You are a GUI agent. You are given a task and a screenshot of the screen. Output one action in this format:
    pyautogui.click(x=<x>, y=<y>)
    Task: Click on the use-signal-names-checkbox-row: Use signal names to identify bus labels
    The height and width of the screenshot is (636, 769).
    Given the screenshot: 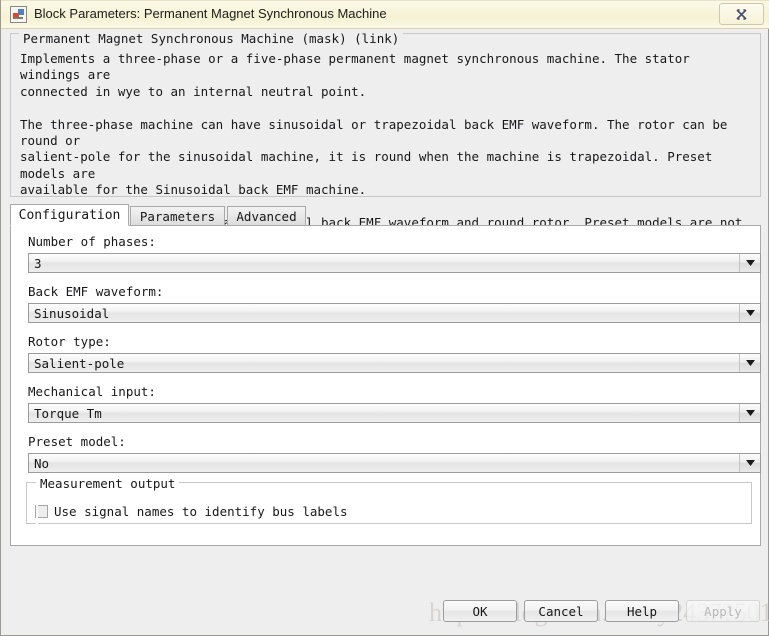 What is the action you would take?
    pyautogui.click(x=191, y=515)
    